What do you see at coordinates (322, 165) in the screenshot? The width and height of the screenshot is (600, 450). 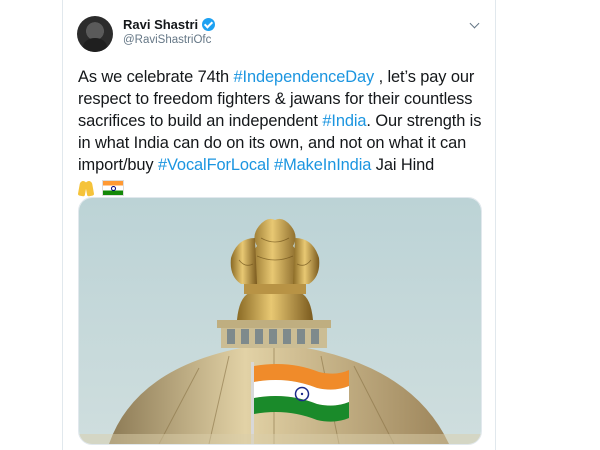 I see `hashtag-link: #MakeInIndia` at bounding box center [322, 165].